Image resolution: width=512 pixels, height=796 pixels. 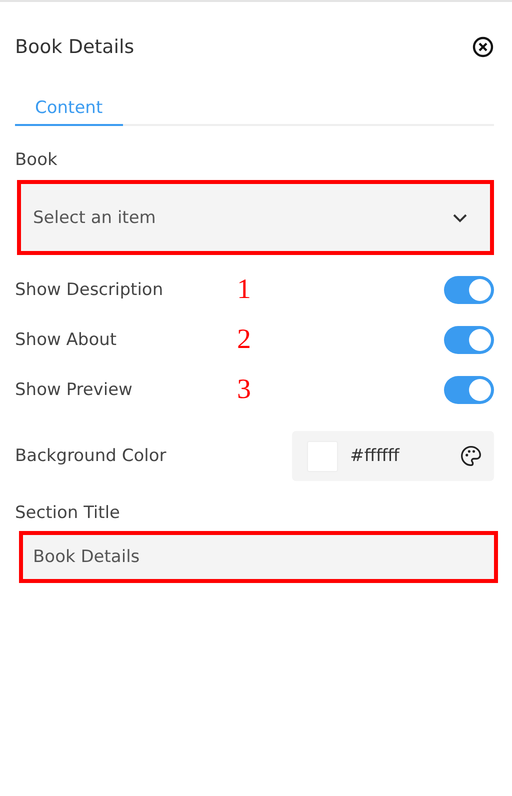 What do you see at coordinates (375, 456) in the screenshot?
I see `color-value: #ffffff` at bounding box center [375, 456].